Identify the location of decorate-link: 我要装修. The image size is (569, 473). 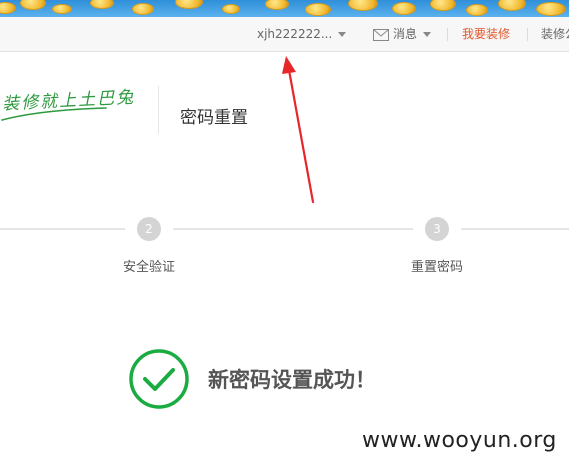
(486, 34).